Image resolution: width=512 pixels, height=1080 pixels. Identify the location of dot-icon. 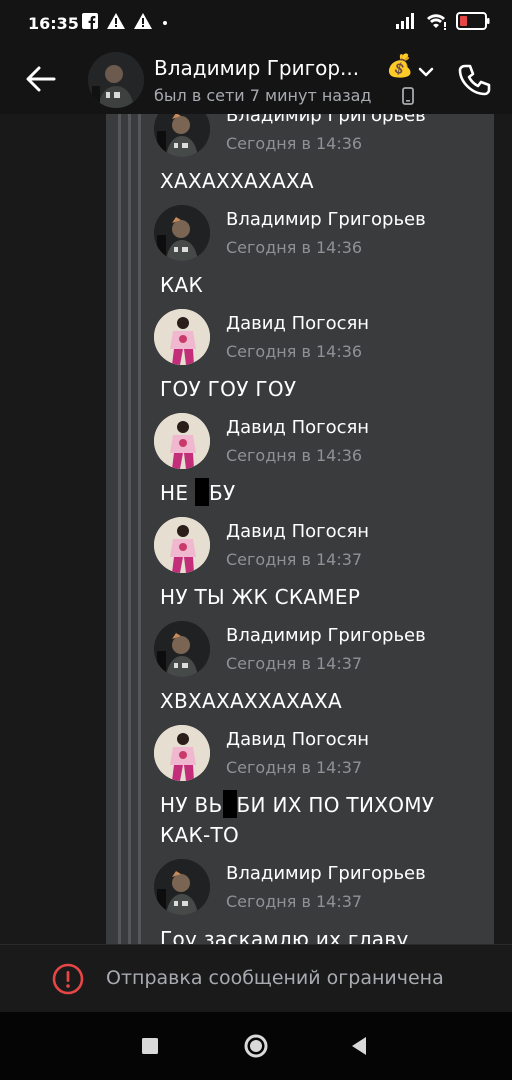
(165, 23).